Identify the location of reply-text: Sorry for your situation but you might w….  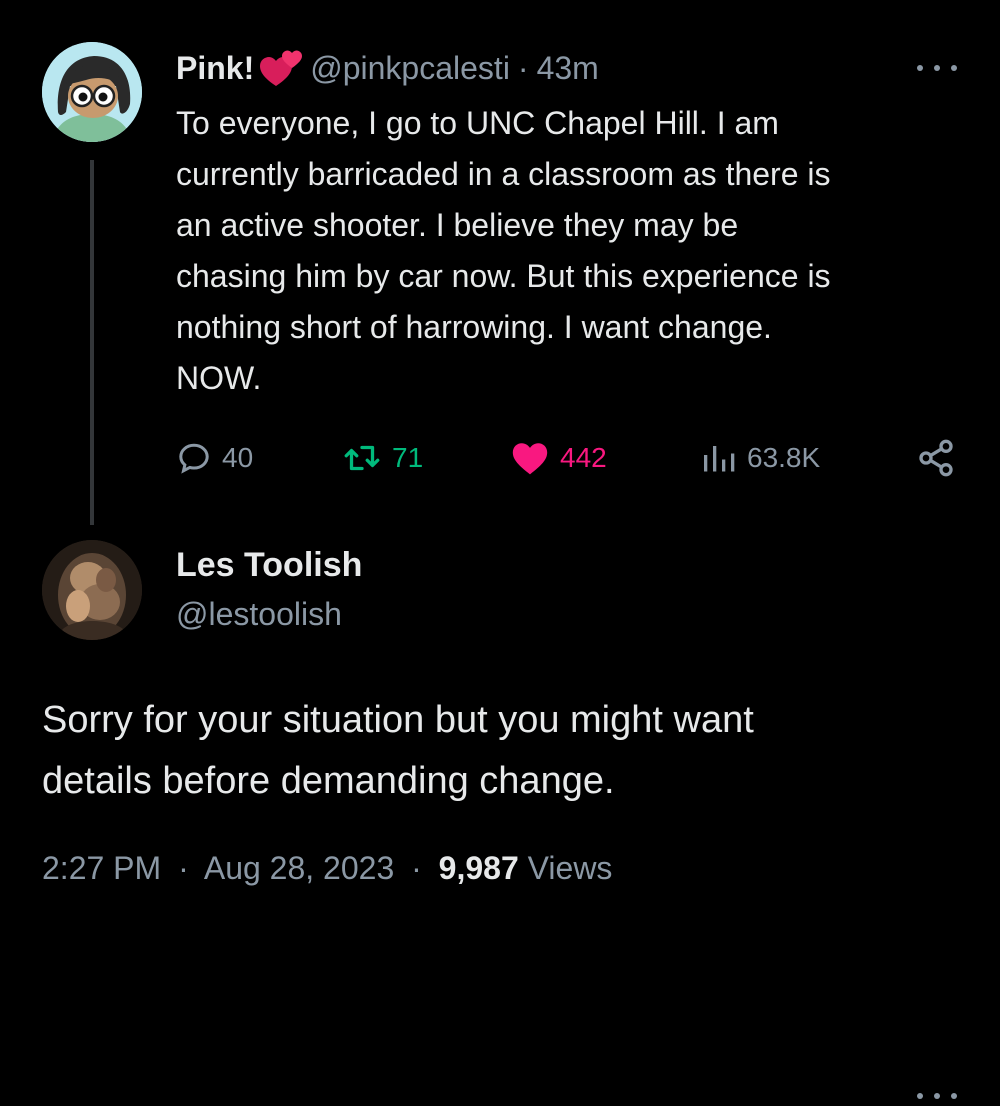
(398, 750).